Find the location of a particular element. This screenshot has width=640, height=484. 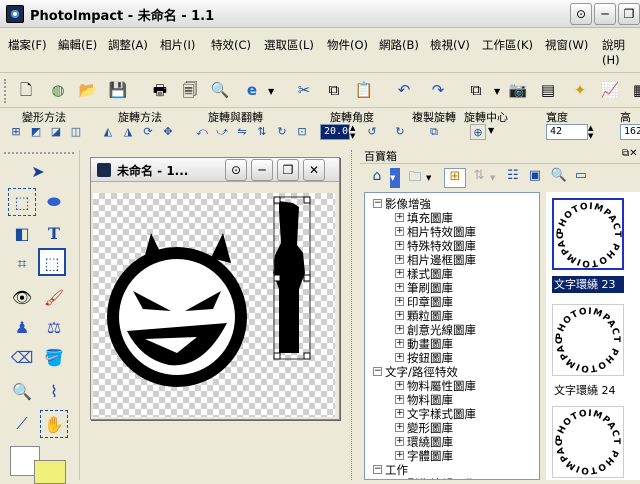

menu-item-7: 網路(B) is located at coordinates (399, 45).